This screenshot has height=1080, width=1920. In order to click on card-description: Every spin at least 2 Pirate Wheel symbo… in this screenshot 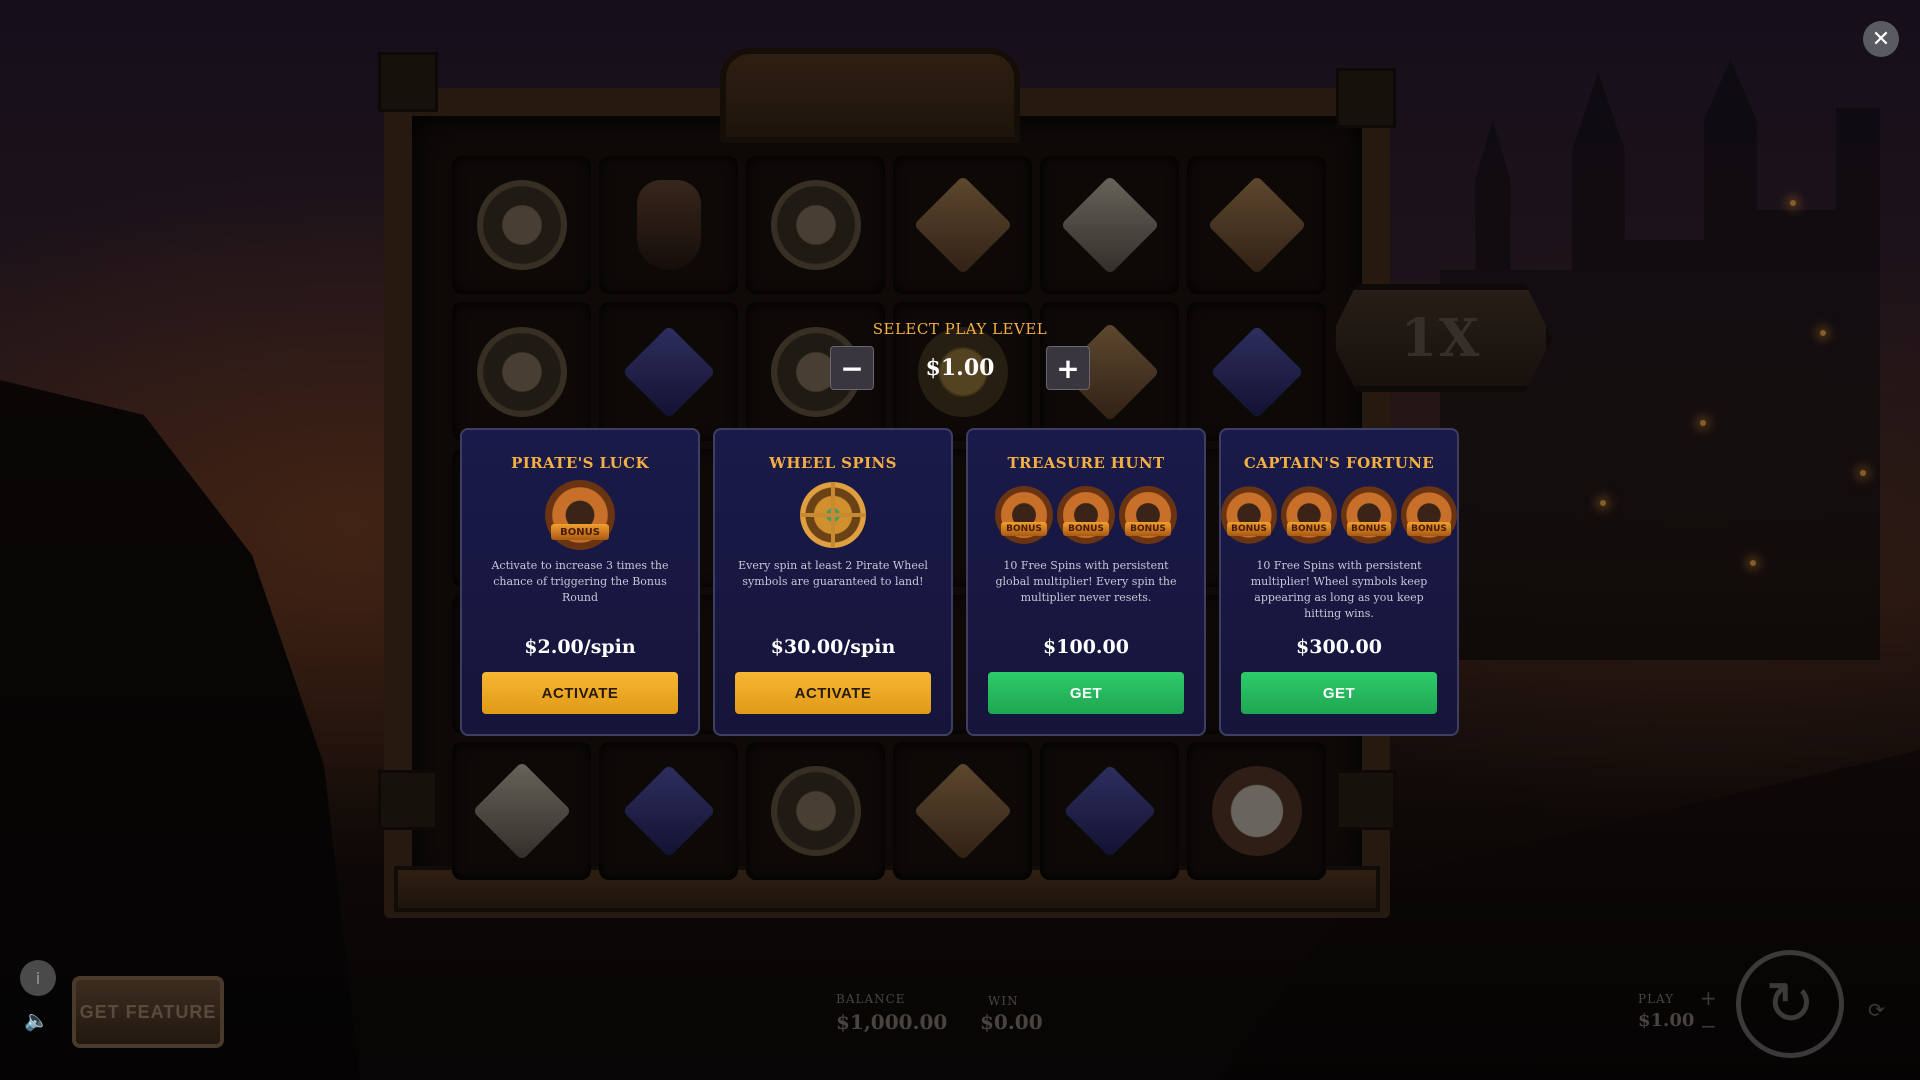, I will do `click(833, 573)`.